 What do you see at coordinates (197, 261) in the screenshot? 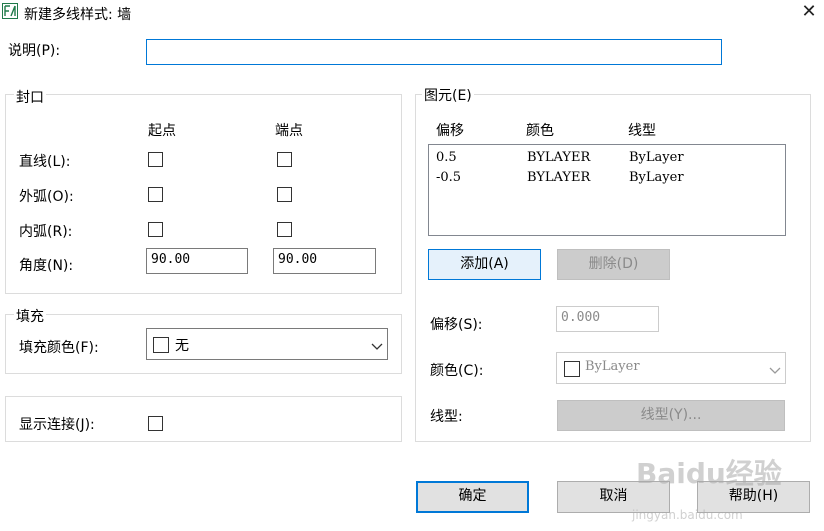
I see `angle-start-input: 90.00` at bounding box center [197, 261].